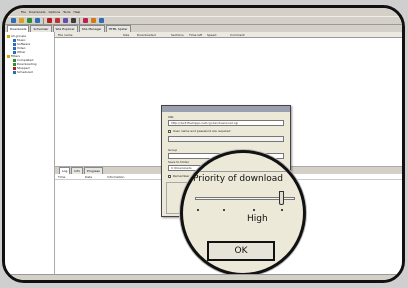  Describe the element at coordinates (226, 109) in the screenshot. I see `dialog-titlebar` at that location.